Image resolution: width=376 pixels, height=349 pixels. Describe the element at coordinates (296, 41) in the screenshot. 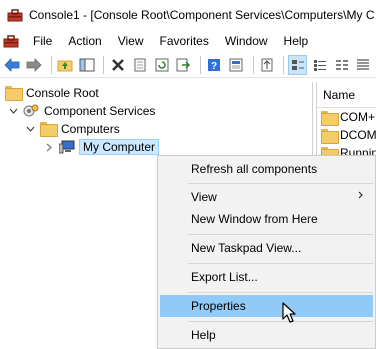

I see `menu-help: Help` at that location.